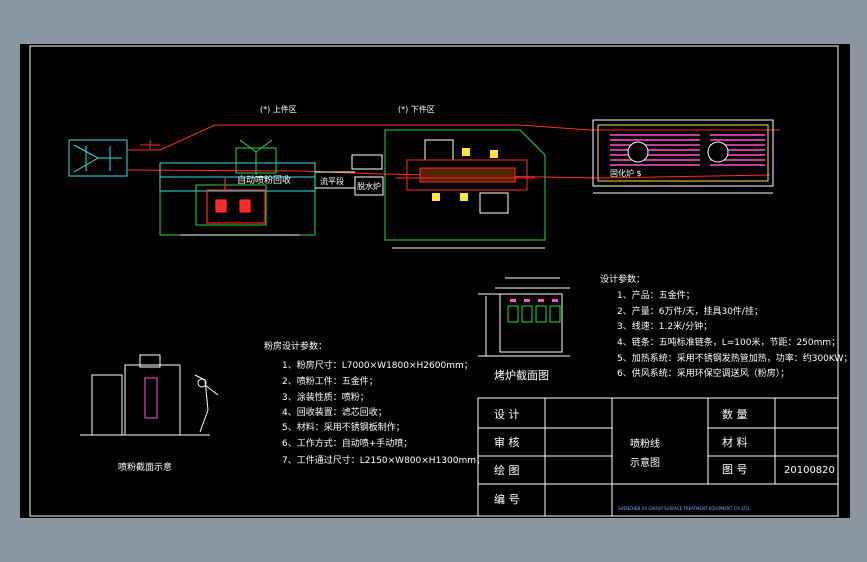 This screenshot has height=562, width=867. Describe the element at coordinates (645, 443) in the screenshot. I see `tb-title-1: 喷粉线` at that location.